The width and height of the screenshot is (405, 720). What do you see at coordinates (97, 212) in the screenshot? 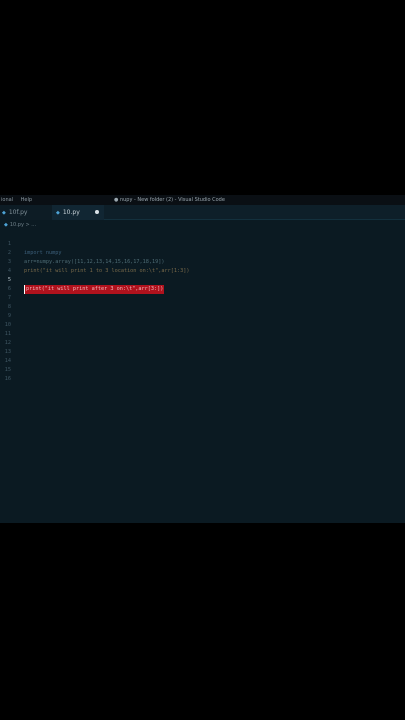
I see `unsaved-dot-icon` at bounding box center [97, 212].